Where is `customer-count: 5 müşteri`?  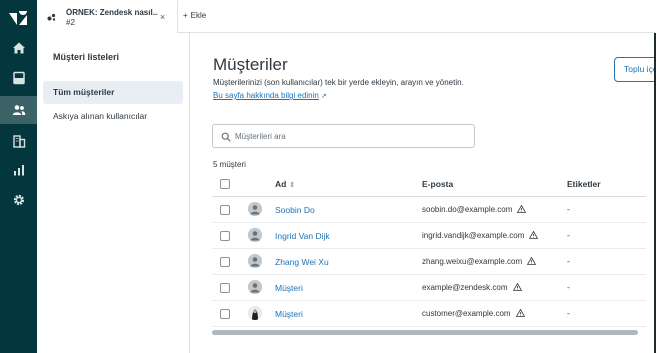 customer-count: 5 müşteri is located at coordinates (229, 164).